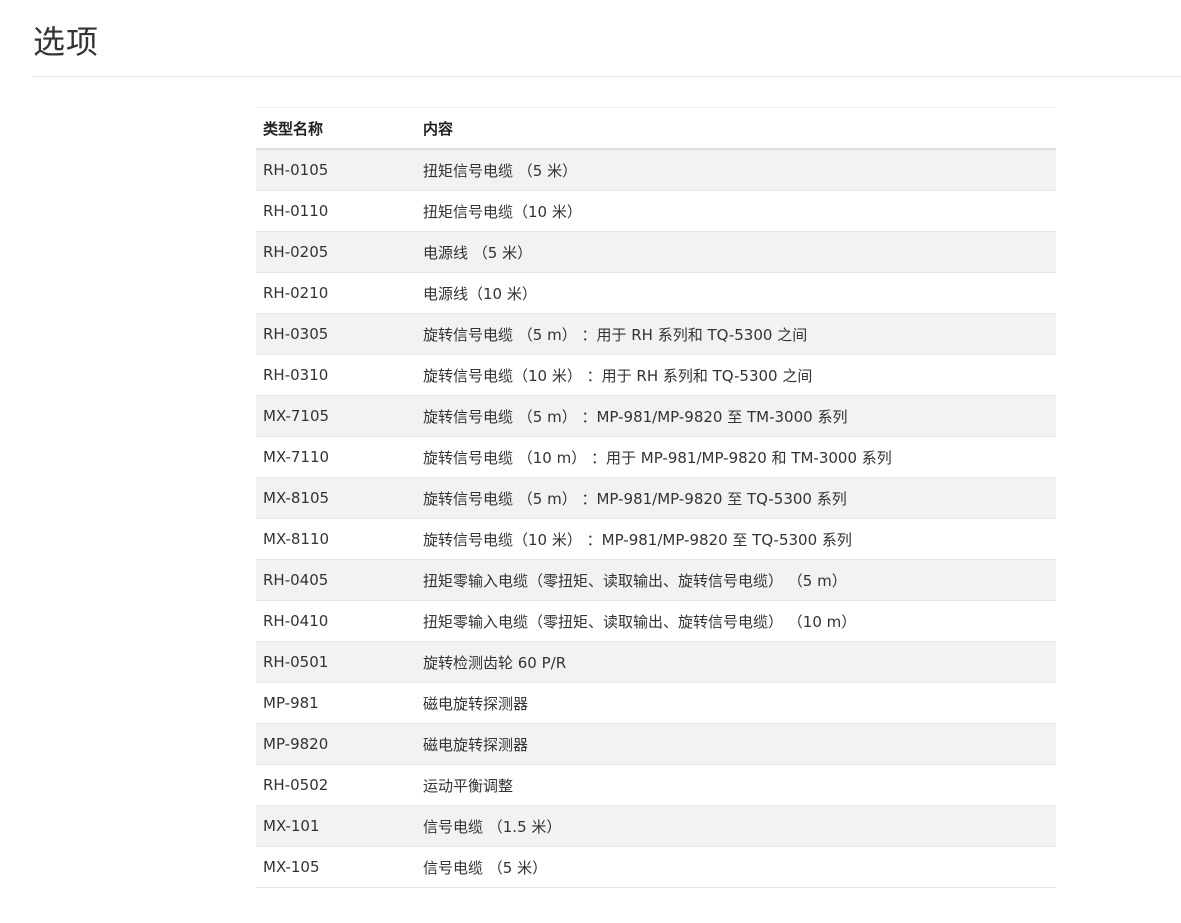 The image size is (1181, 923). Describe the element at coordinates (736, 662) in the screenshot. I see `content-cell: 旋转检测齿轮 60 P/R` at that location.